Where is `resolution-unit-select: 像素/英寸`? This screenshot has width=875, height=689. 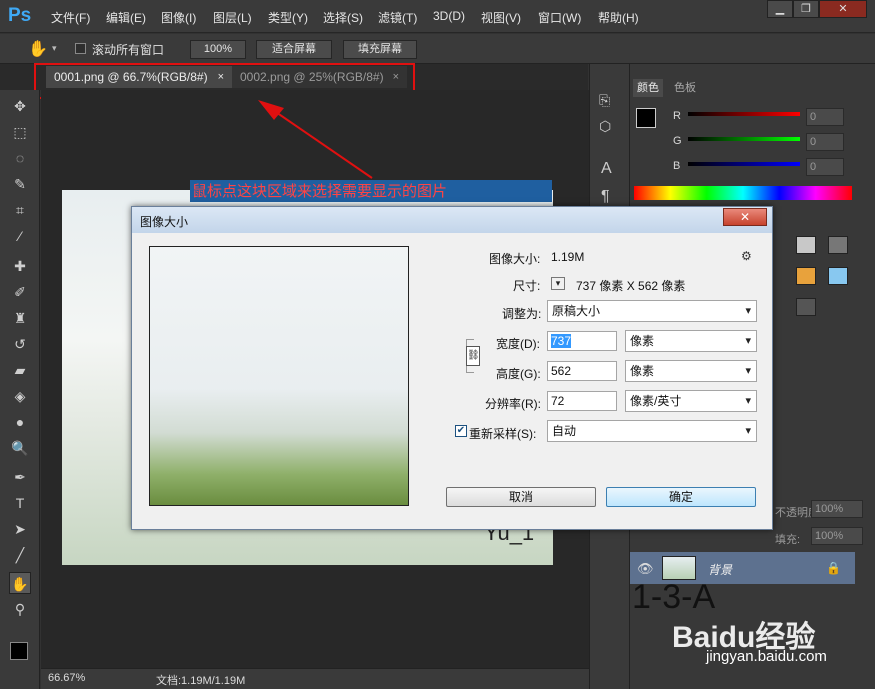
resolution-unit-select: 像素/英寸 is located at coordinates (691, 401).